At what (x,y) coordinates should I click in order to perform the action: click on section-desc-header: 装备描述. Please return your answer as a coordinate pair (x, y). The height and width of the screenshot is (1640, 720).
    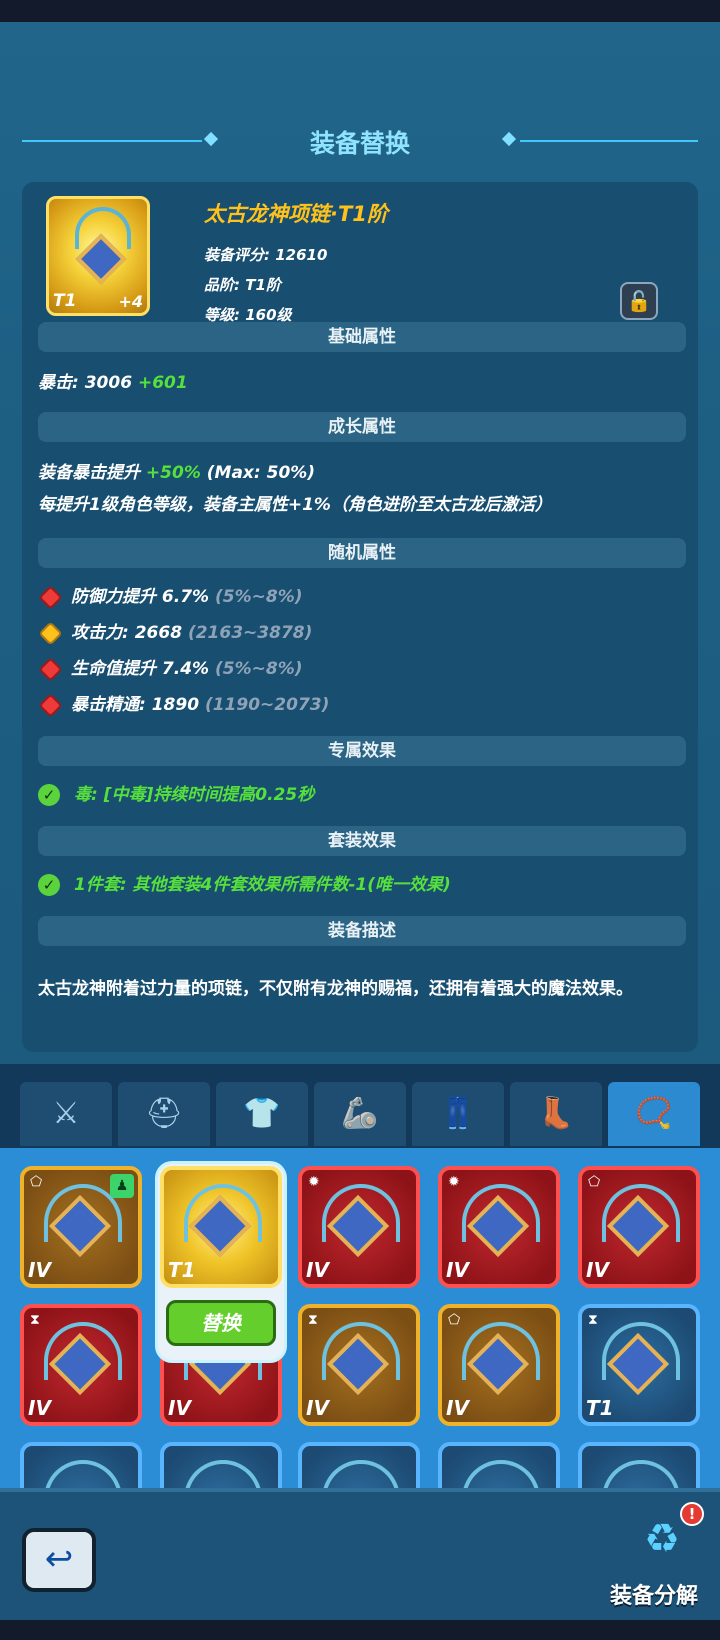
    Looking at the image, I should click on (362, 931).